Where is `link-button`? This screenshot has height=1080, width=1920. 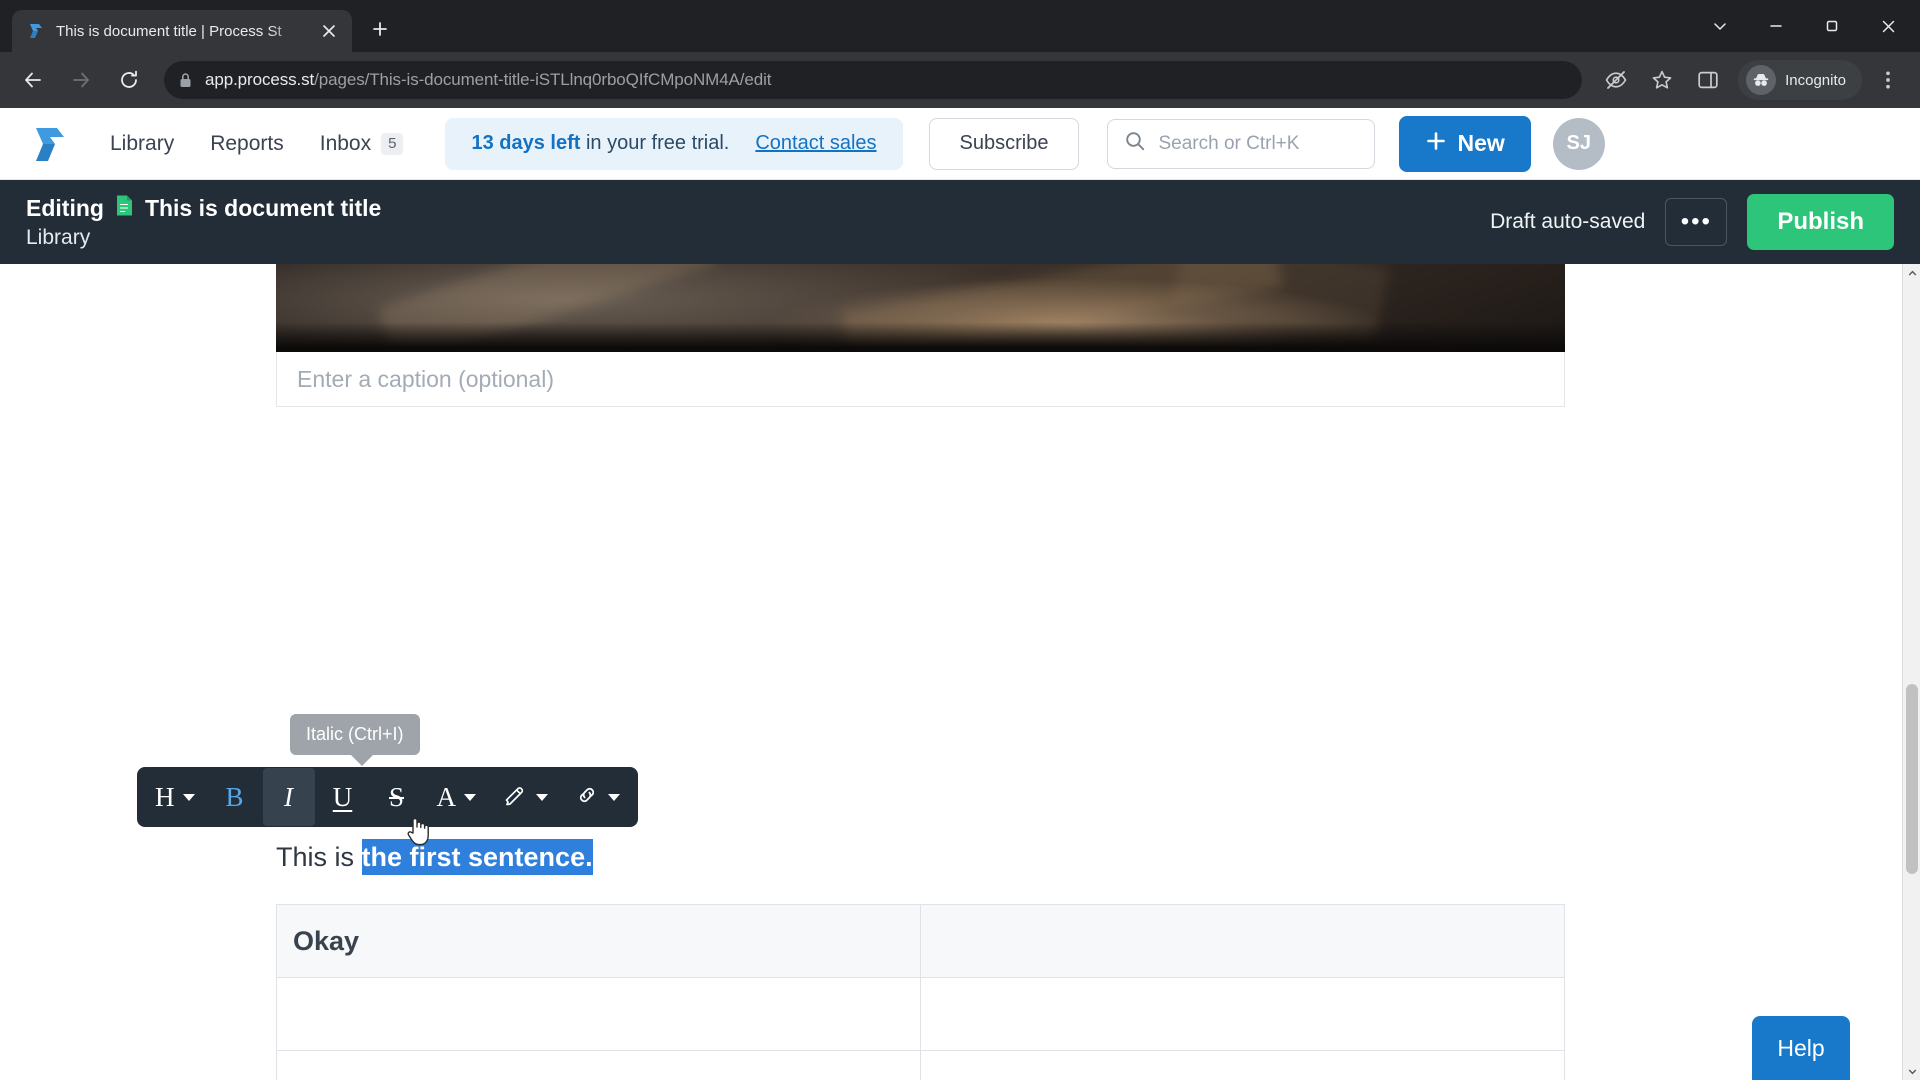
link-button is located at coordinates (597, 797).